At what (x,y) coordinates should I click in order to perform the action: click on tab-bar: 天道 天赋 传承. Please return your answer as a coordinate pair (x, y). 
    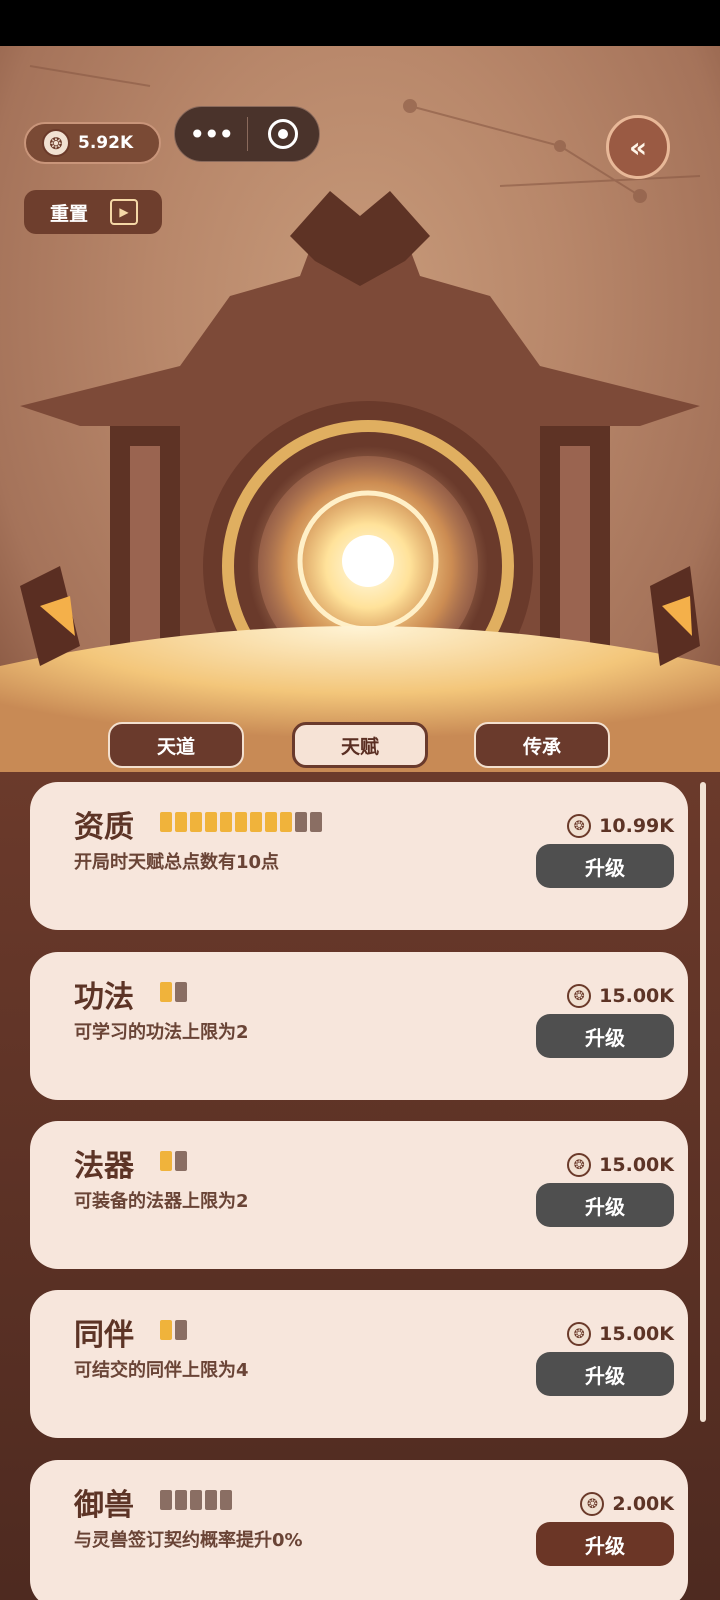
    Looking at the image, I should click on (360, 747).